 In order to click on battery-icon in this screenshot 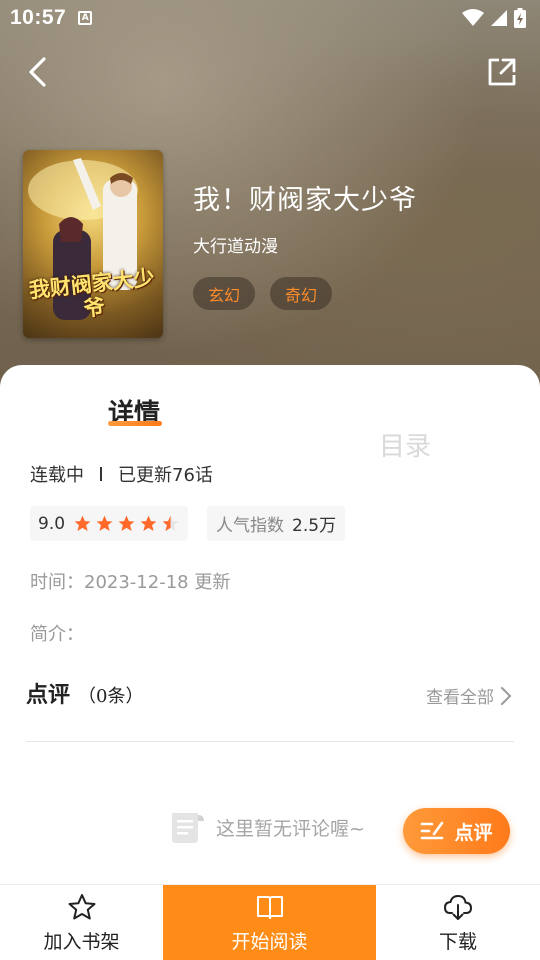, I will do `click(520, 18)`.